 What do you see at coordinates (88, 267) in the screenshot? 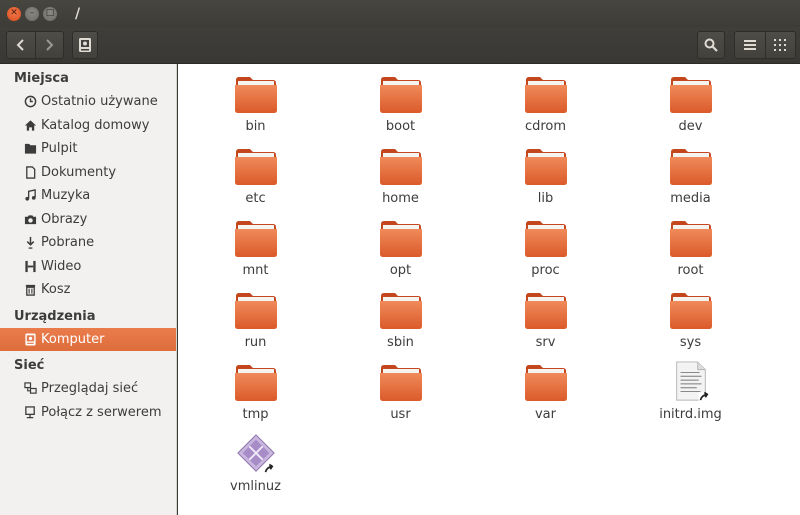
I see `sidebar-item-wideo: Wideo` at bounding box center [88, 267].